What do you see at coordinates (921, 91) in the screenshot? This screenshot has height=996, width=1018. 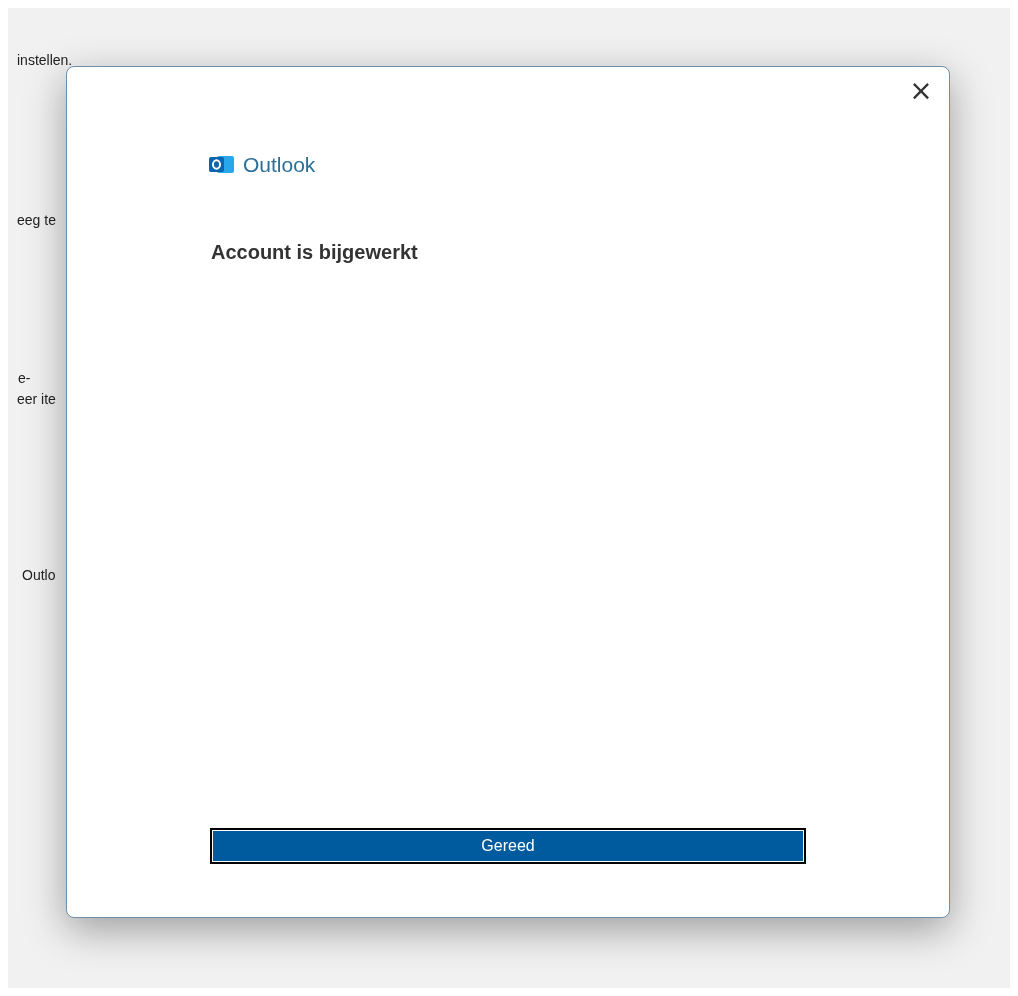 I see `close-button: ×` at bounding box center [921, 91].